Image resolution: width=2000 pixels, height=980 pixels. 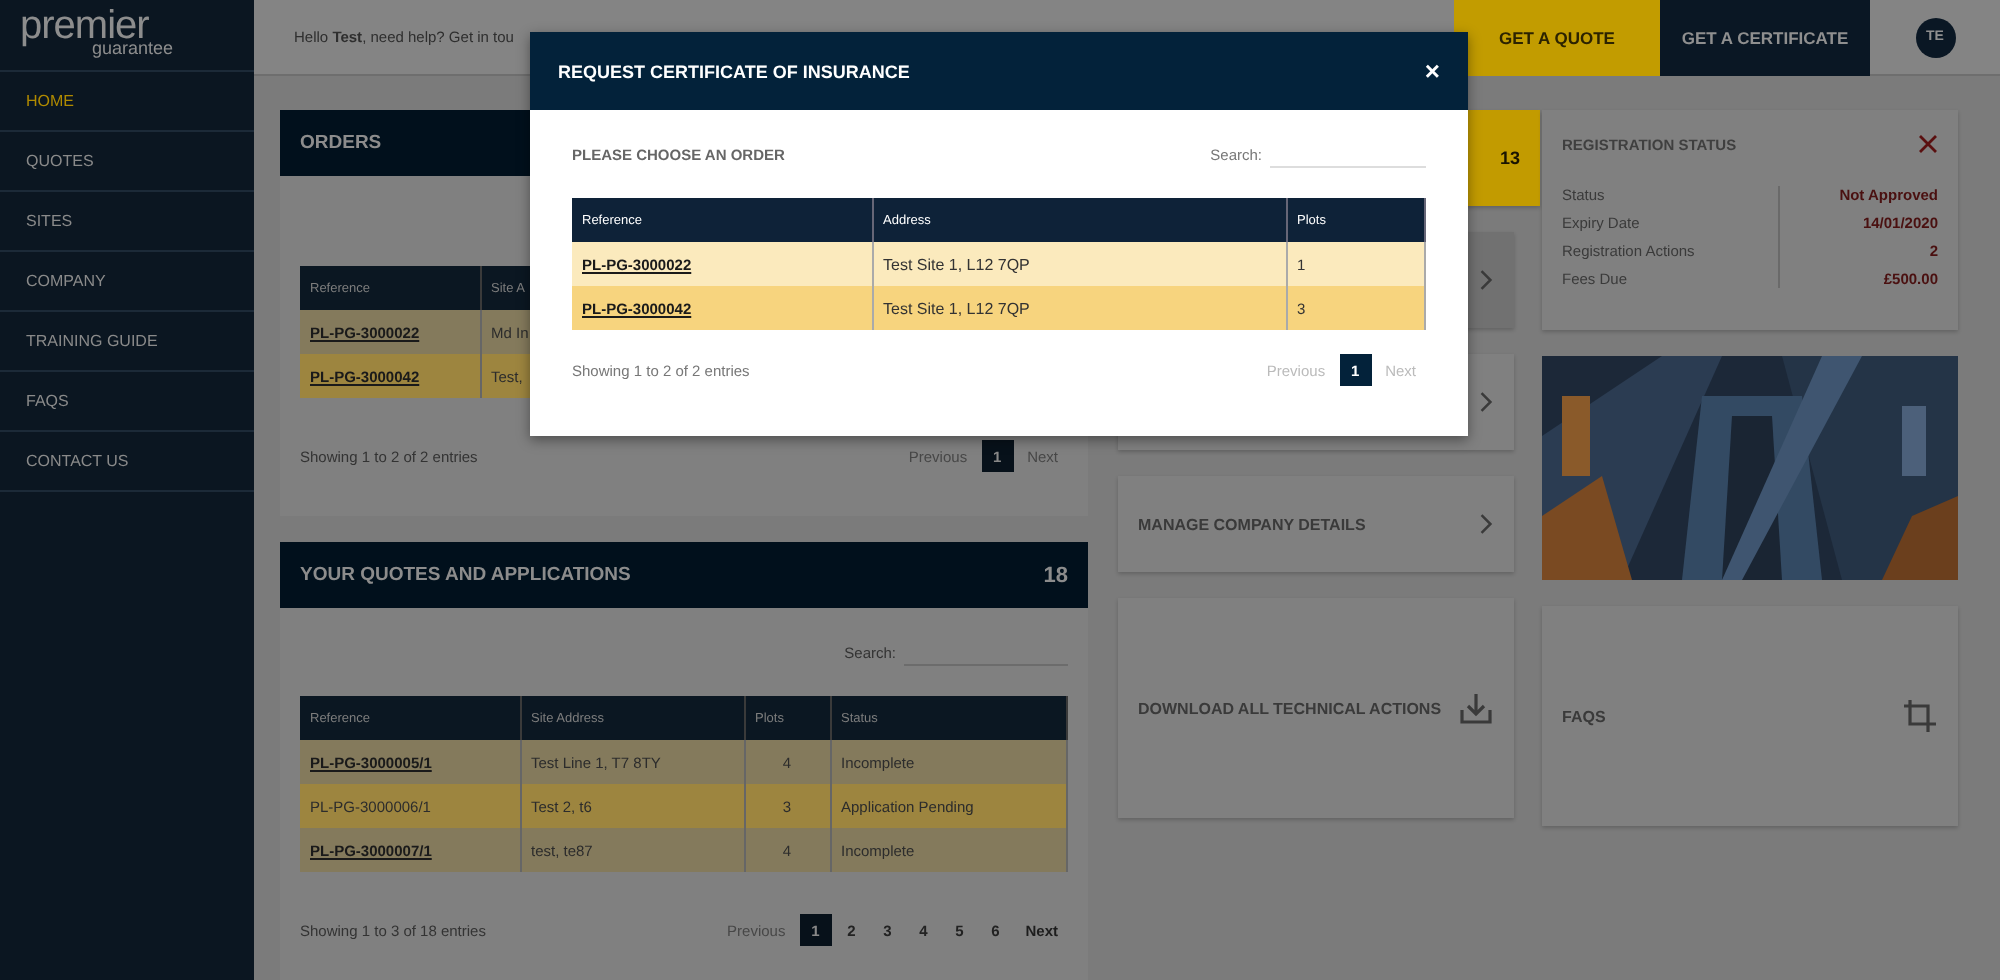 I want to click on link-tile: MANAGE COMPANY DETAILS, so click(x=1316, y=524).